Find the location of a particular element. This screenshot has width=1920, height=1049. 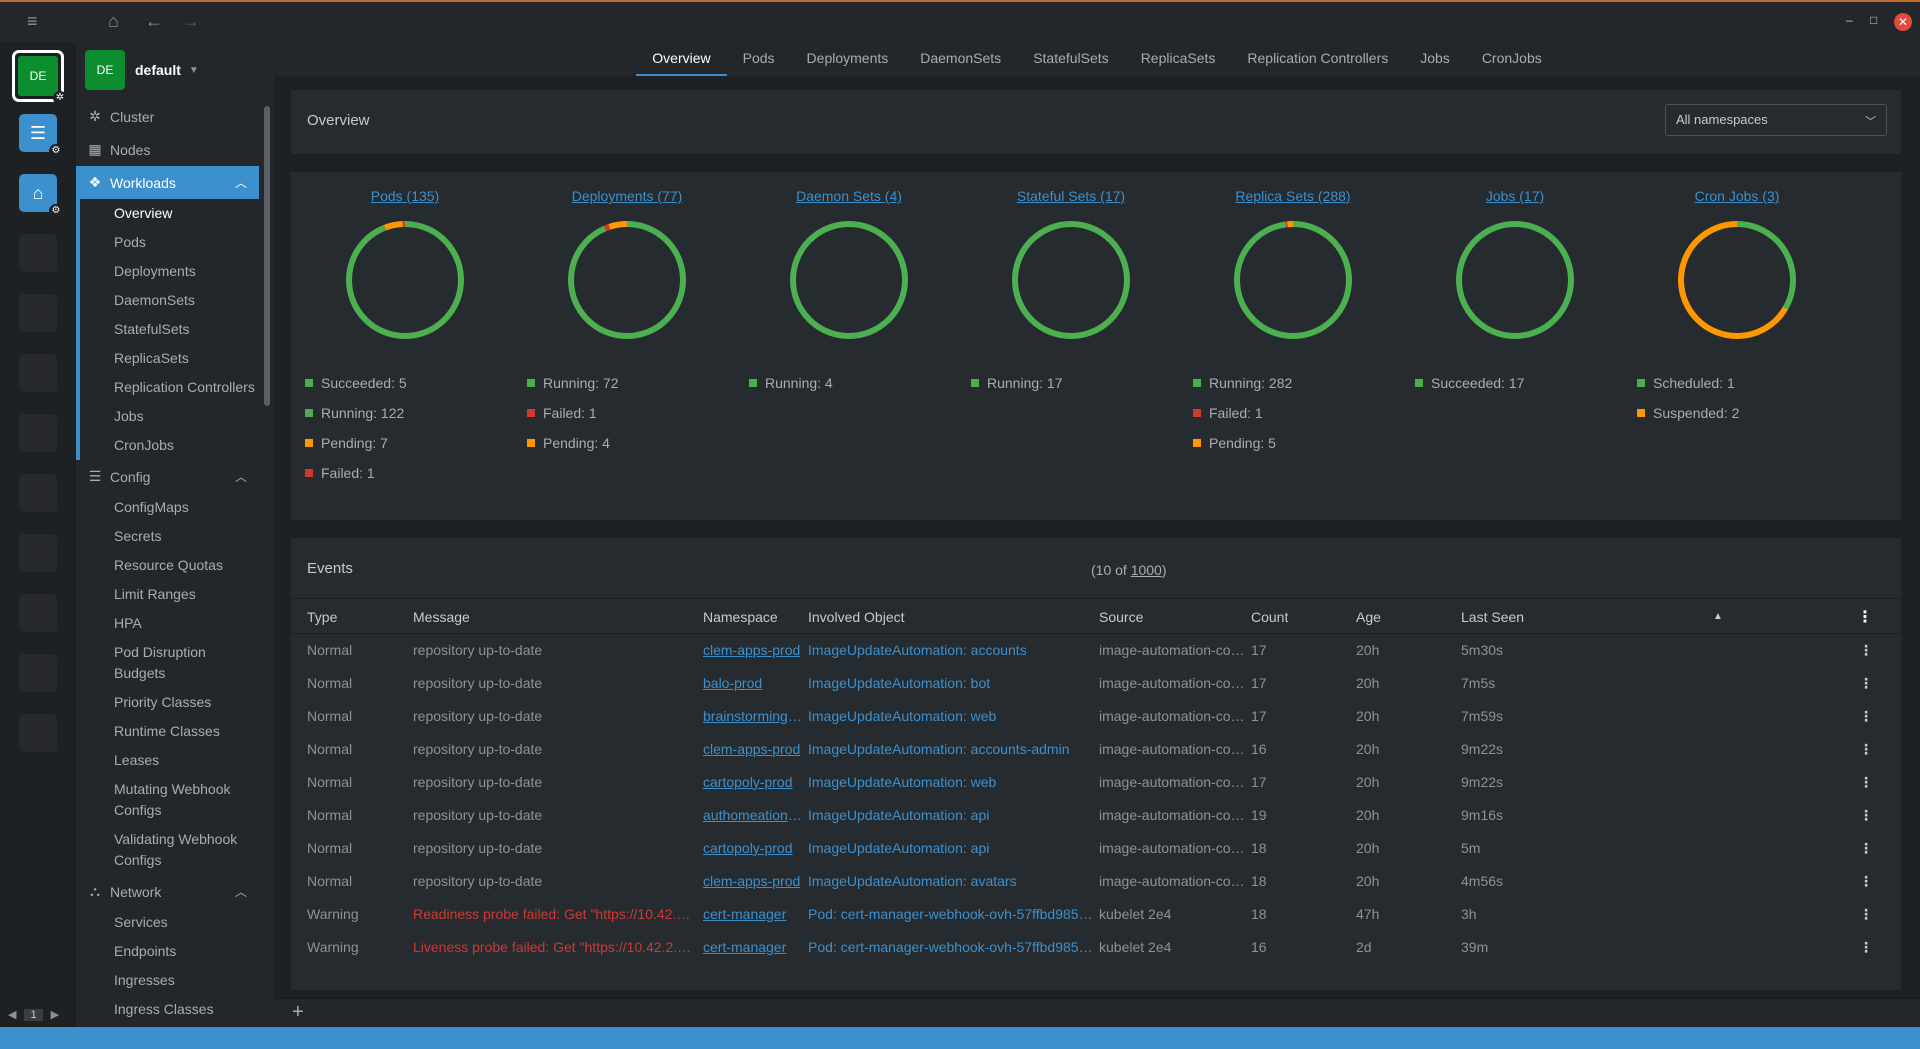

sidebar-item-mutating-webhook-configs: Mutating Webhook Configs is located at coordinates (167, 800).